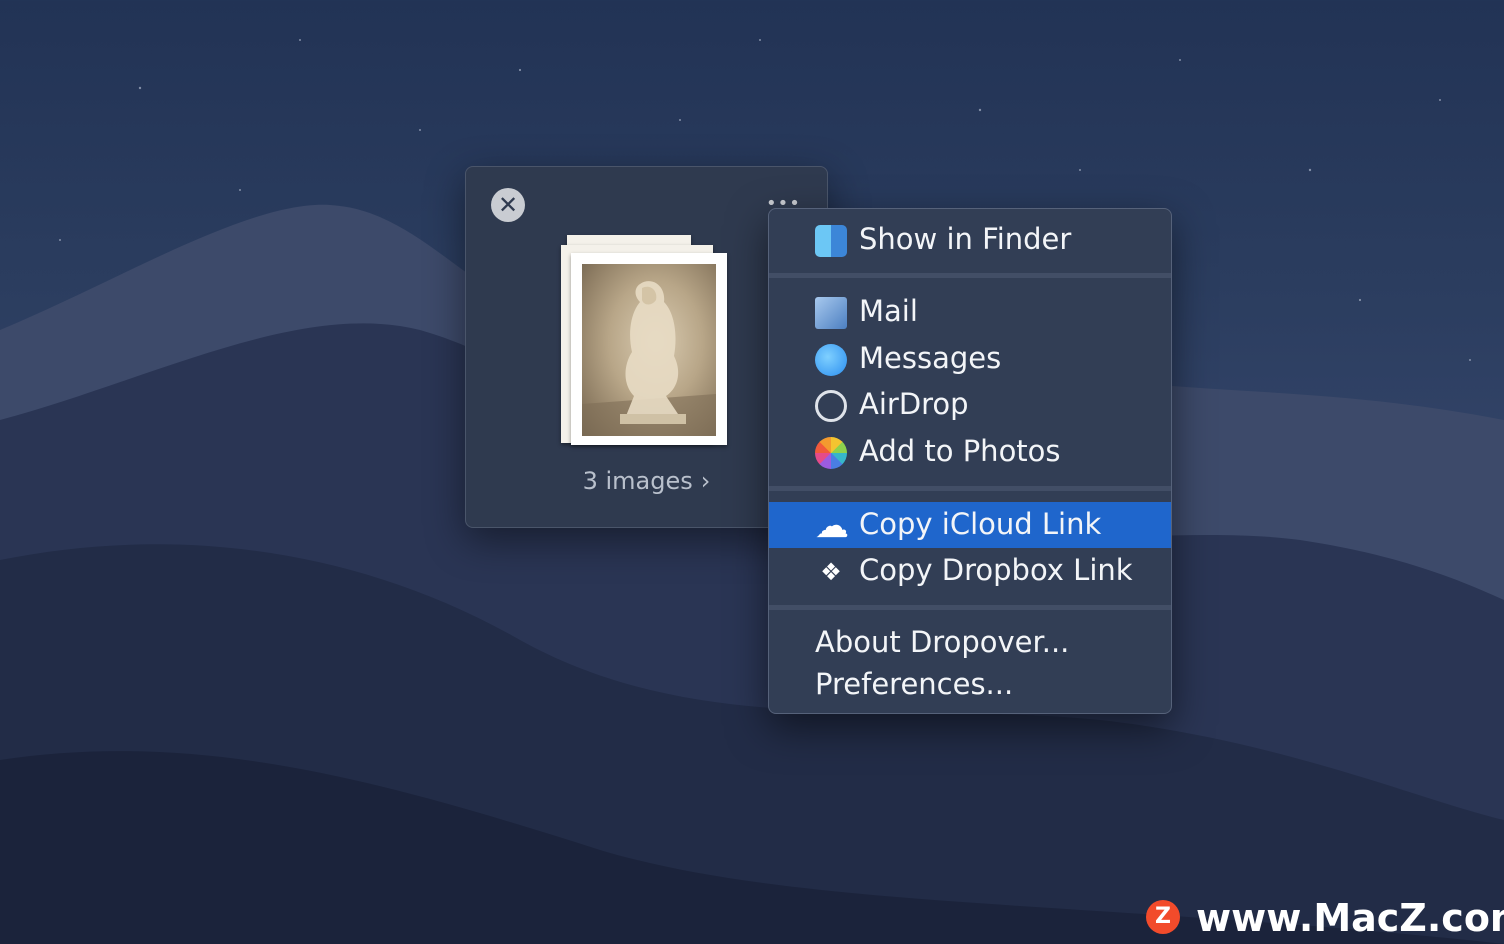  What do you see at coordinates (649, 358) in the screenshot?
I see `sculpture-image` at bounding box center [649, 358].